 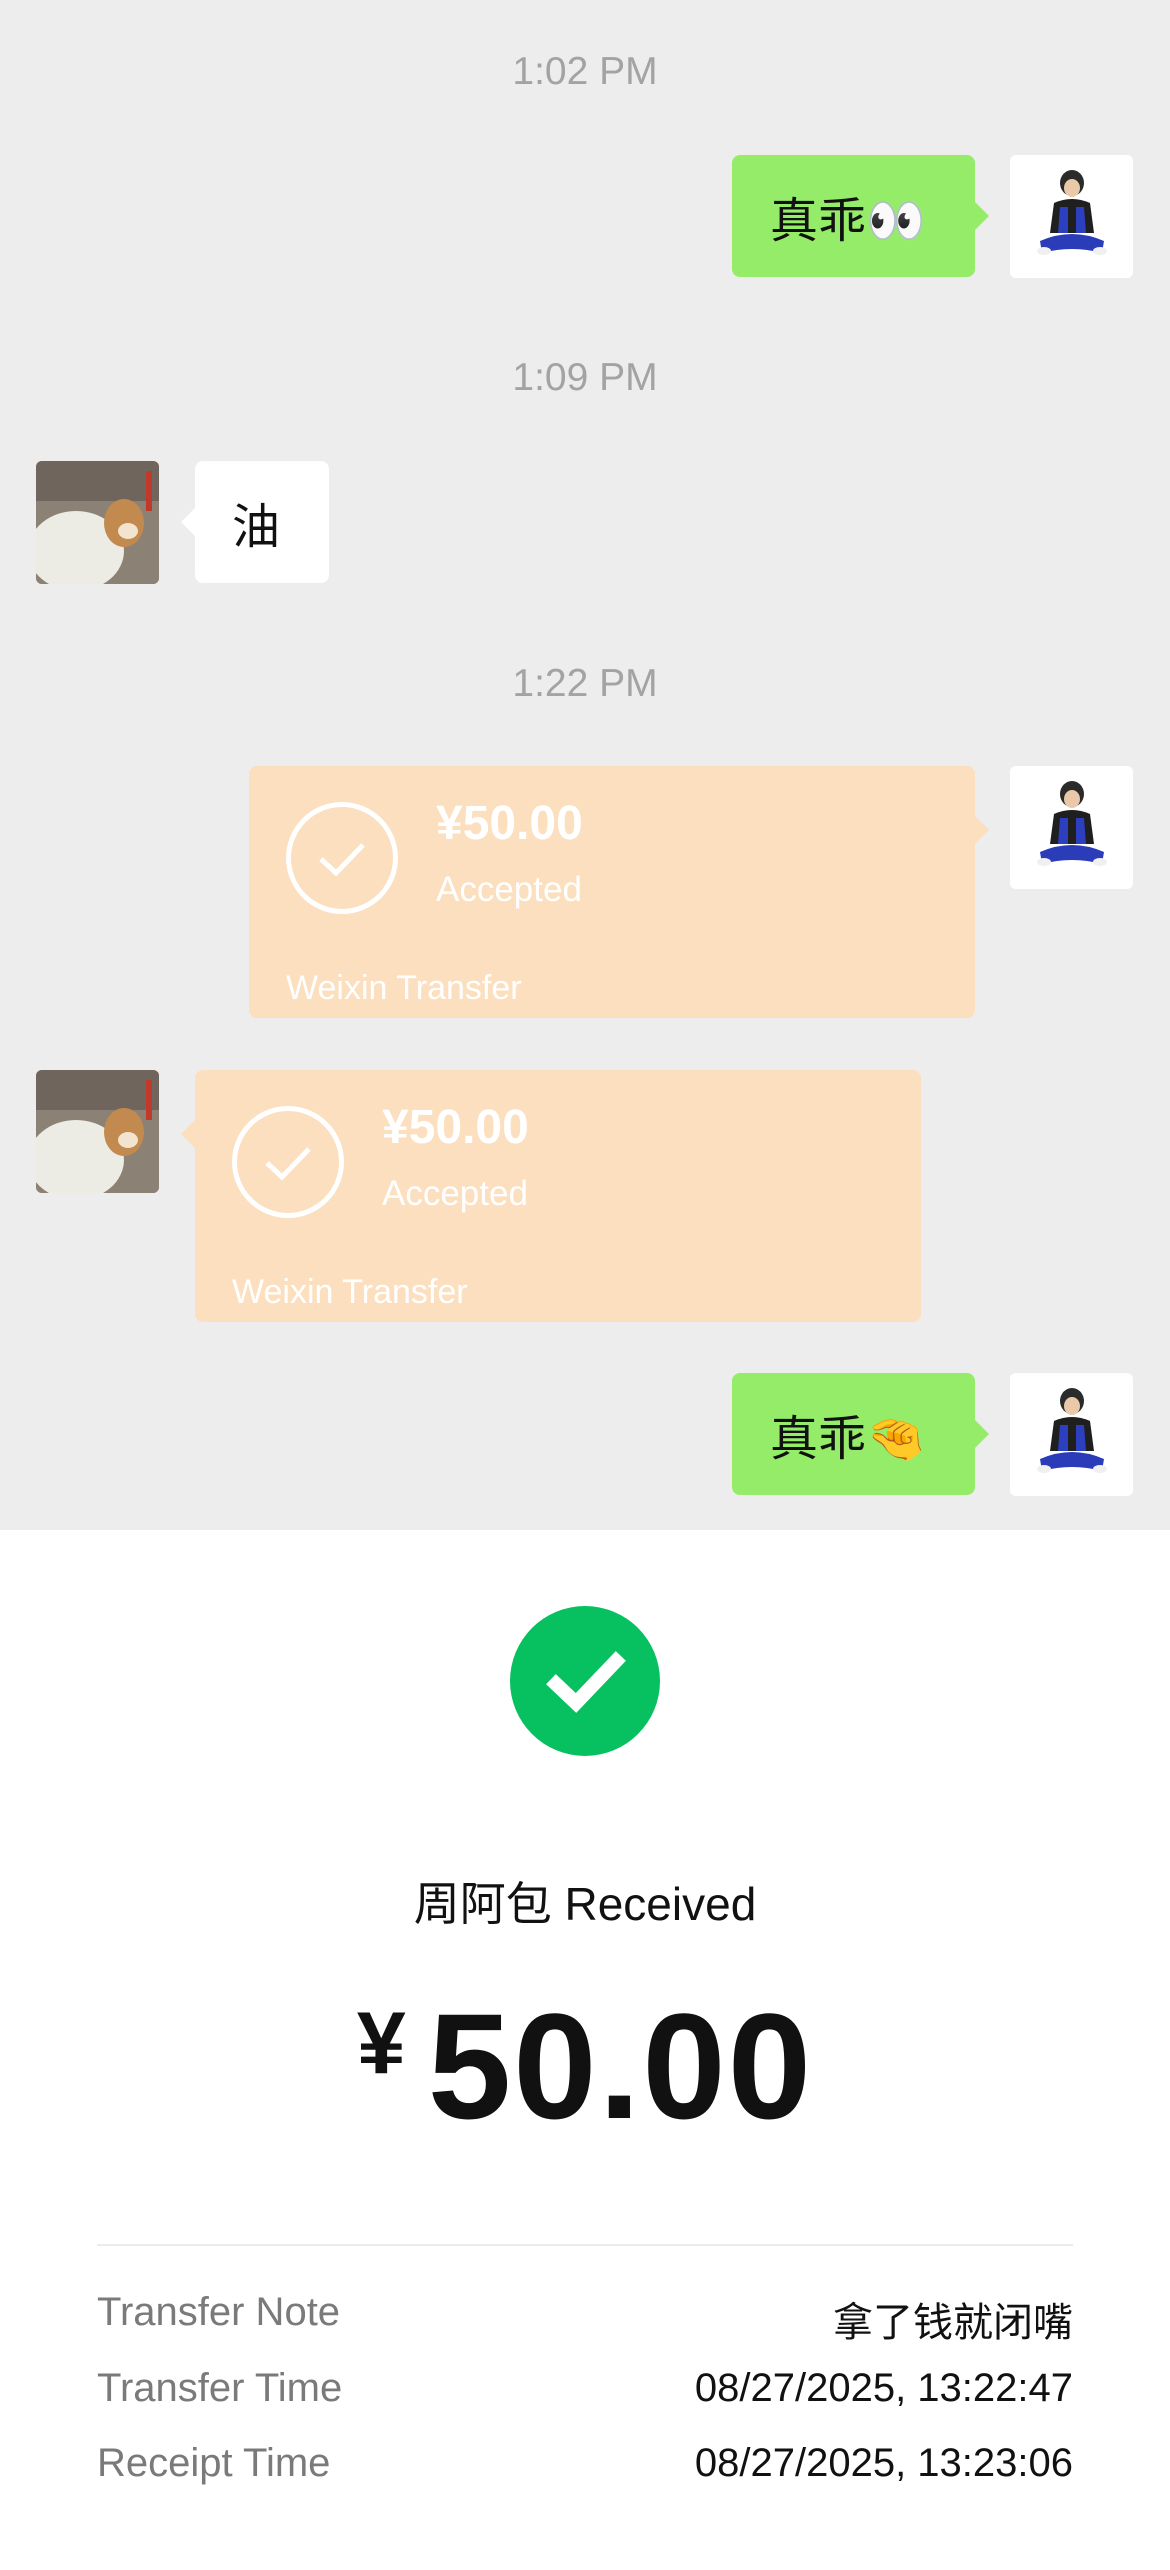 What do you see at coordinates (381, 2042) in the screenshot?
I see `currency-symbol: ¥` at bounding box center [381, 2042].